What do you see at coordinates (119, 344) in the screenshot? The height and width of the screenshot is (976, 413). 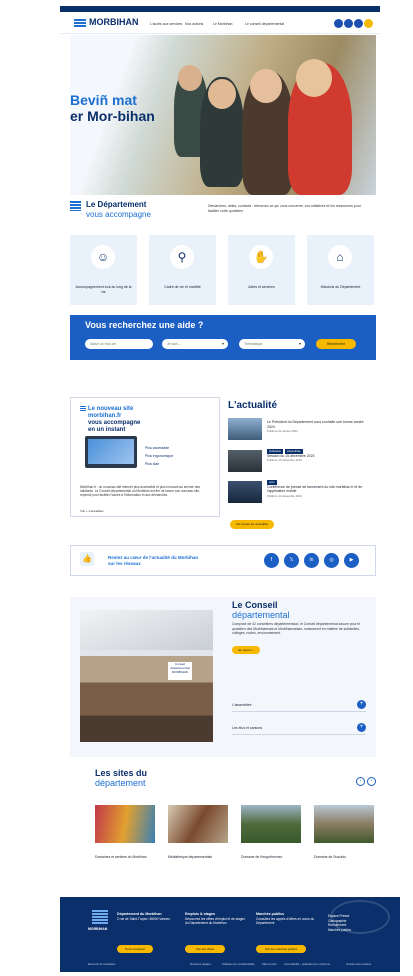 I see `keyword-input: Saisir un mot-clé` at bounding box center [119, 344].